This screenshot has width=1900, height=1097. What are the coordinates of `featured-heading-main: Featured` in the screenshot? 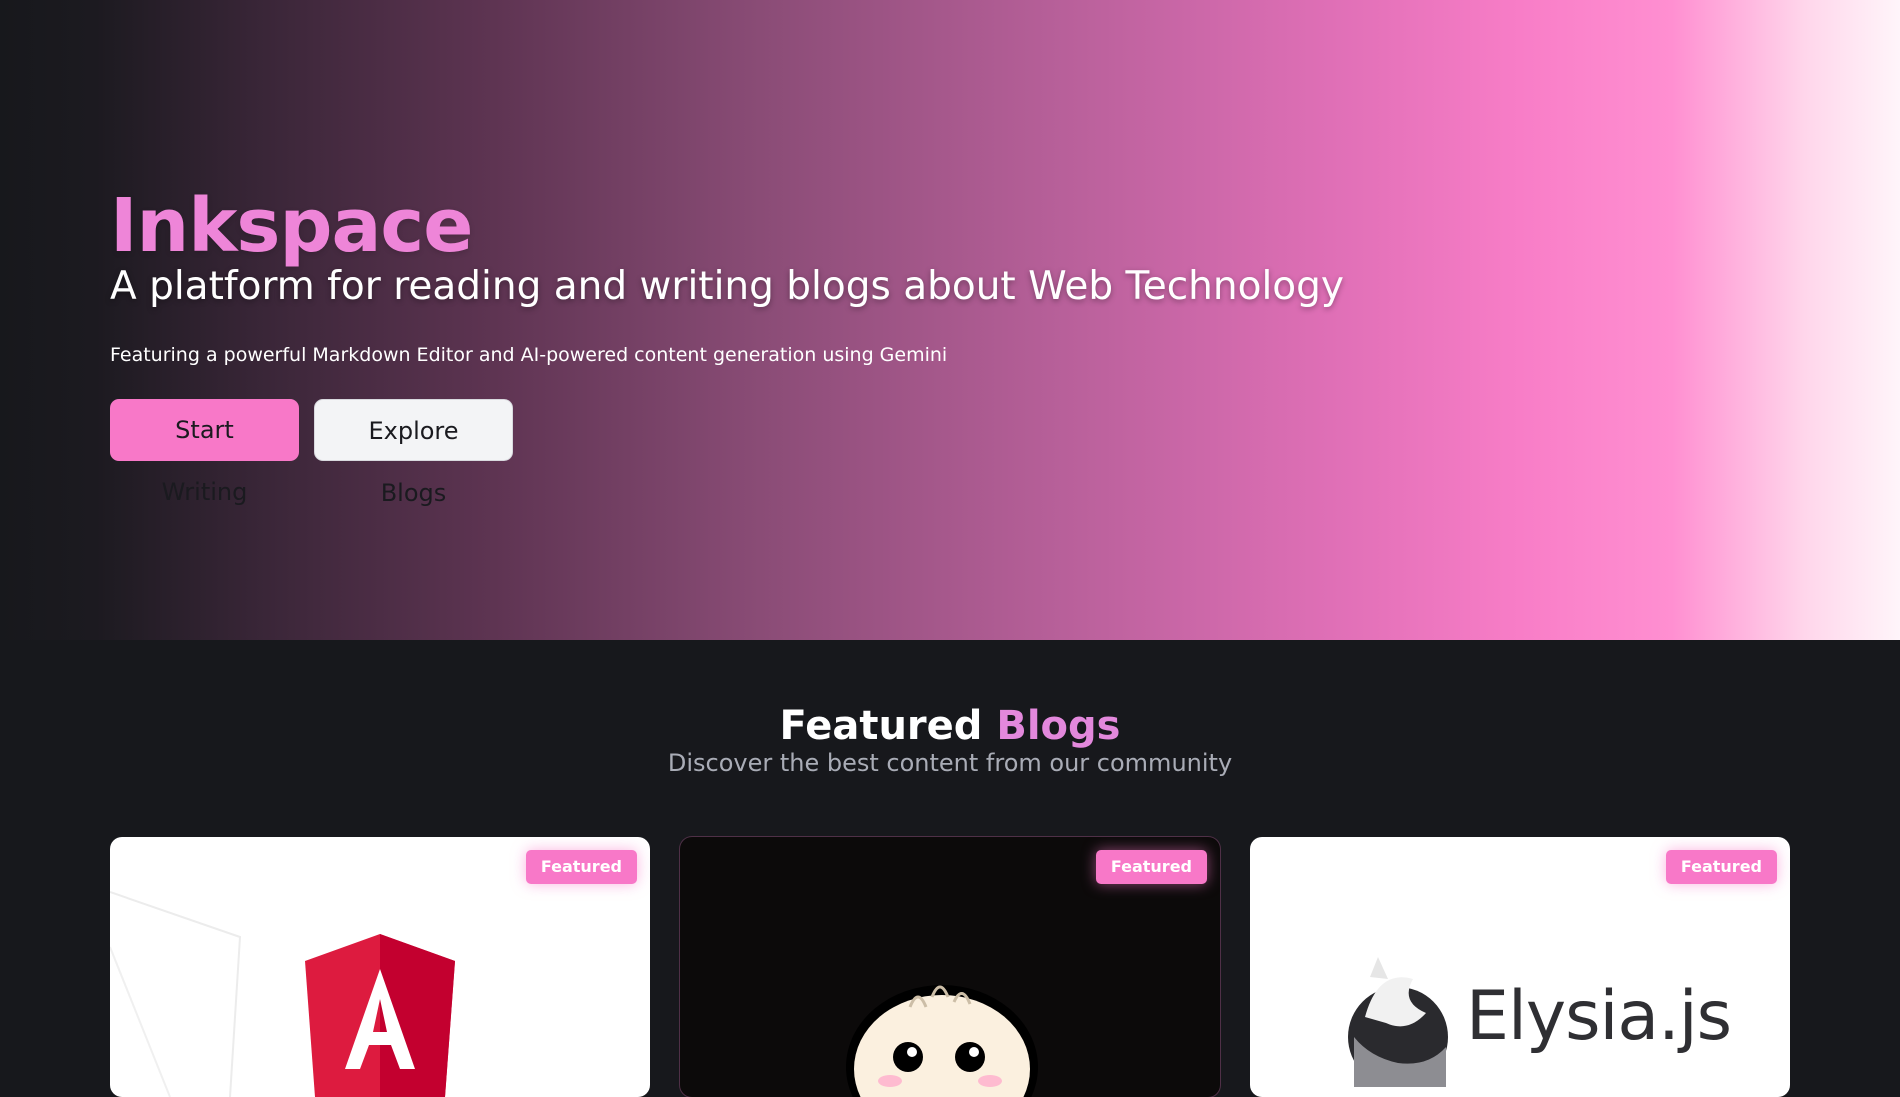 It's located at (881, 726).